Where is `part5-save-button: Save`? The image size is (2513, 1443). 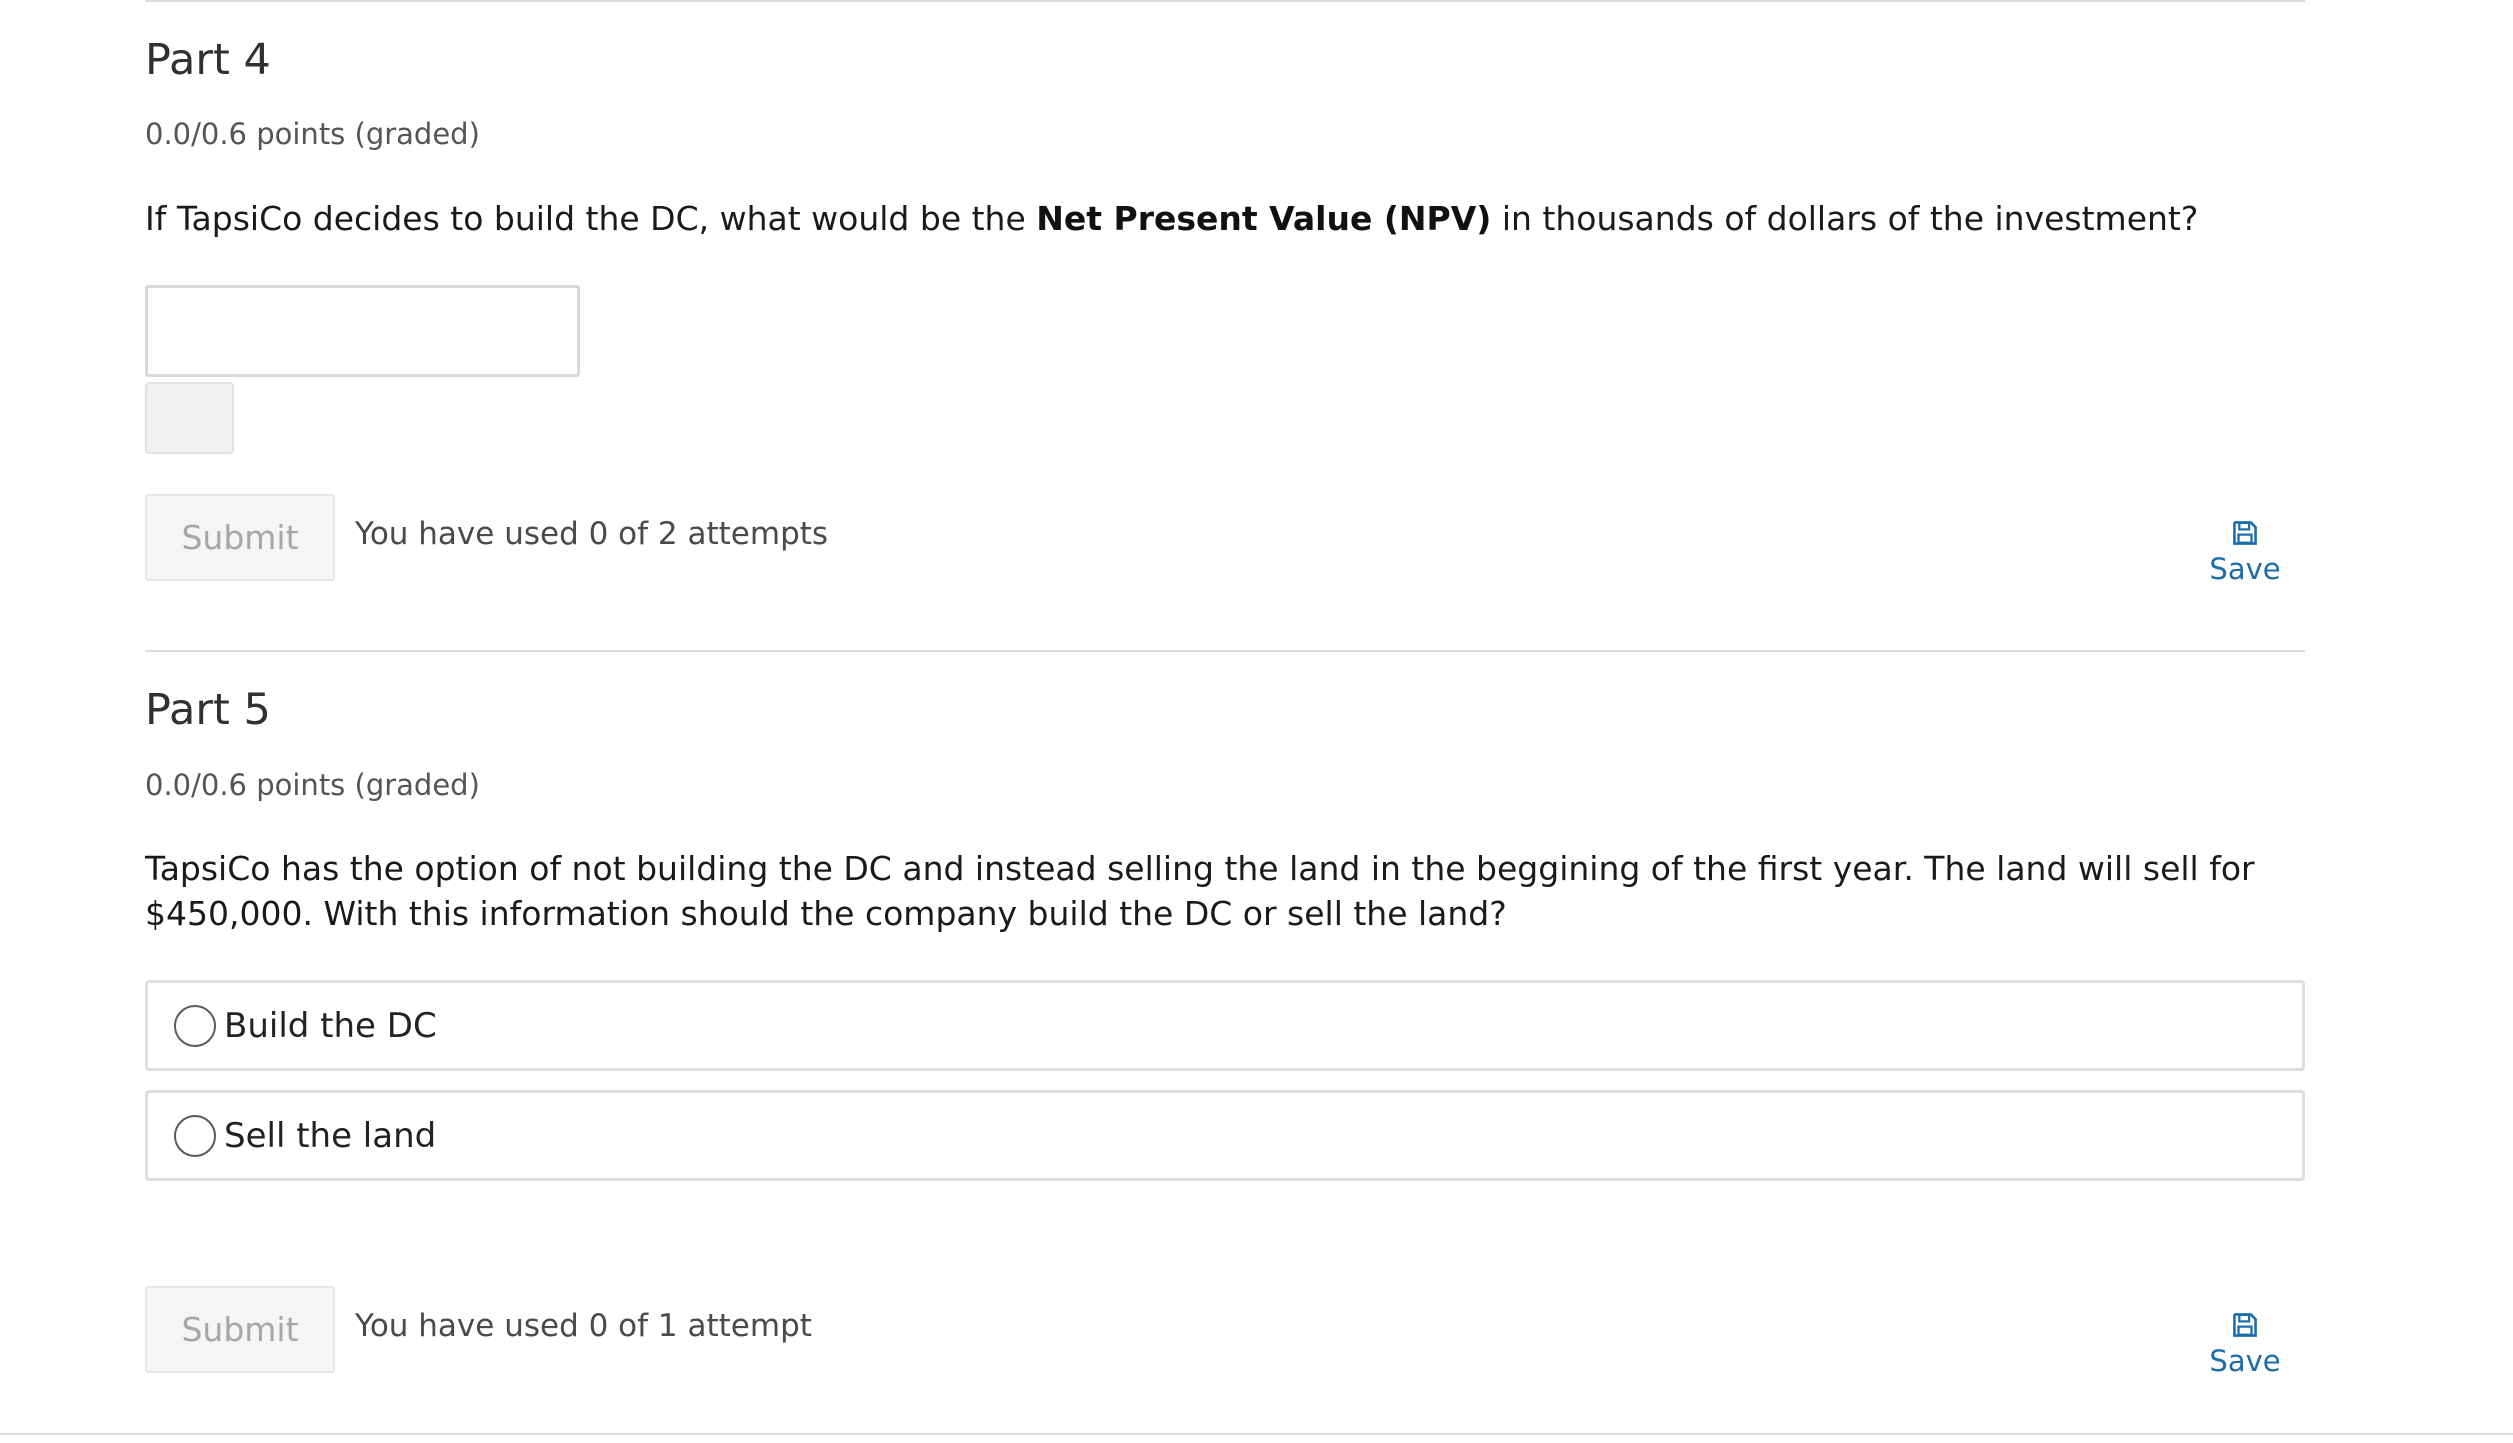 part5-save-button: Save is located at coordinates (2245, 1345).